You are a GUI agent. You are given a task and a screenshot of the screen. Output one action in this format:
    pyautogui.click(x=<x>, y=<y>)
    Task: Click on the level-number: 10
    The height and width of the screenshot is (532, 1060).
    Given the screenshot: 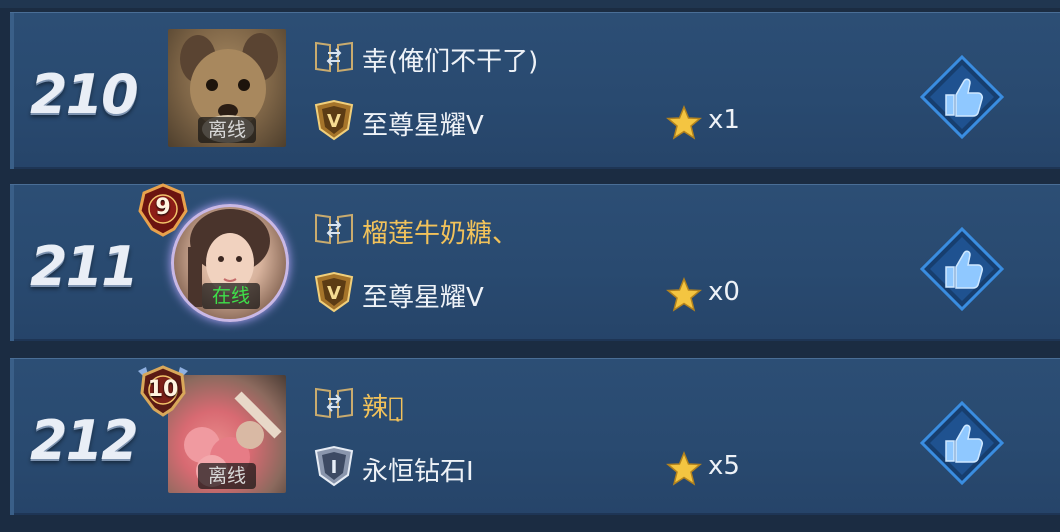 What is the action you would take?
    pyautogui.click(x=163, y=389)
    